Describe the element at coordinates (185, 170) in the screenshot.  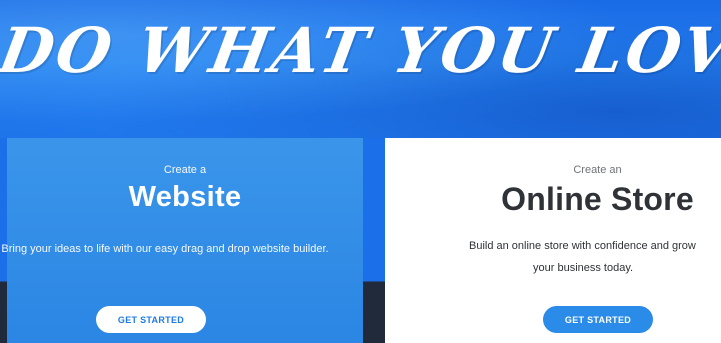
I see `website-card-eyebrow: Create a` at that location.